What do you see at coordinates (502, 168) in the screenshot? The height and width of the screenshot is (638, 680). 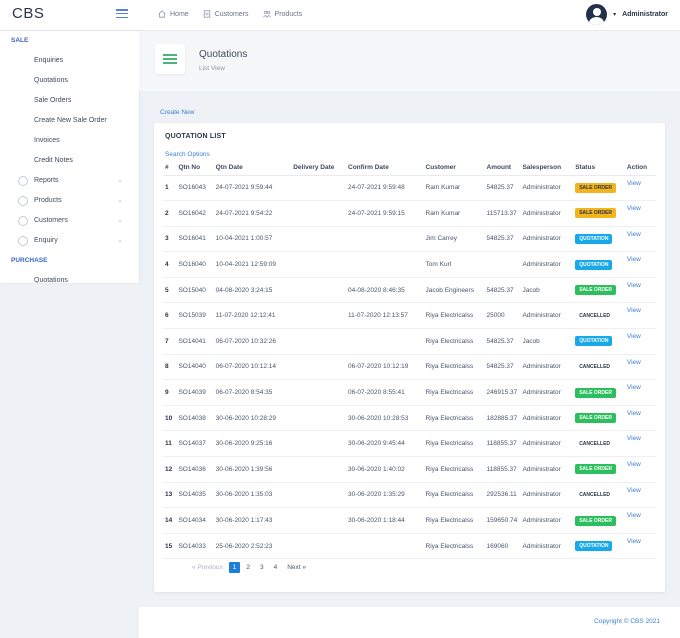 I see `column-header: Amount` at bounding box center [502, 168].